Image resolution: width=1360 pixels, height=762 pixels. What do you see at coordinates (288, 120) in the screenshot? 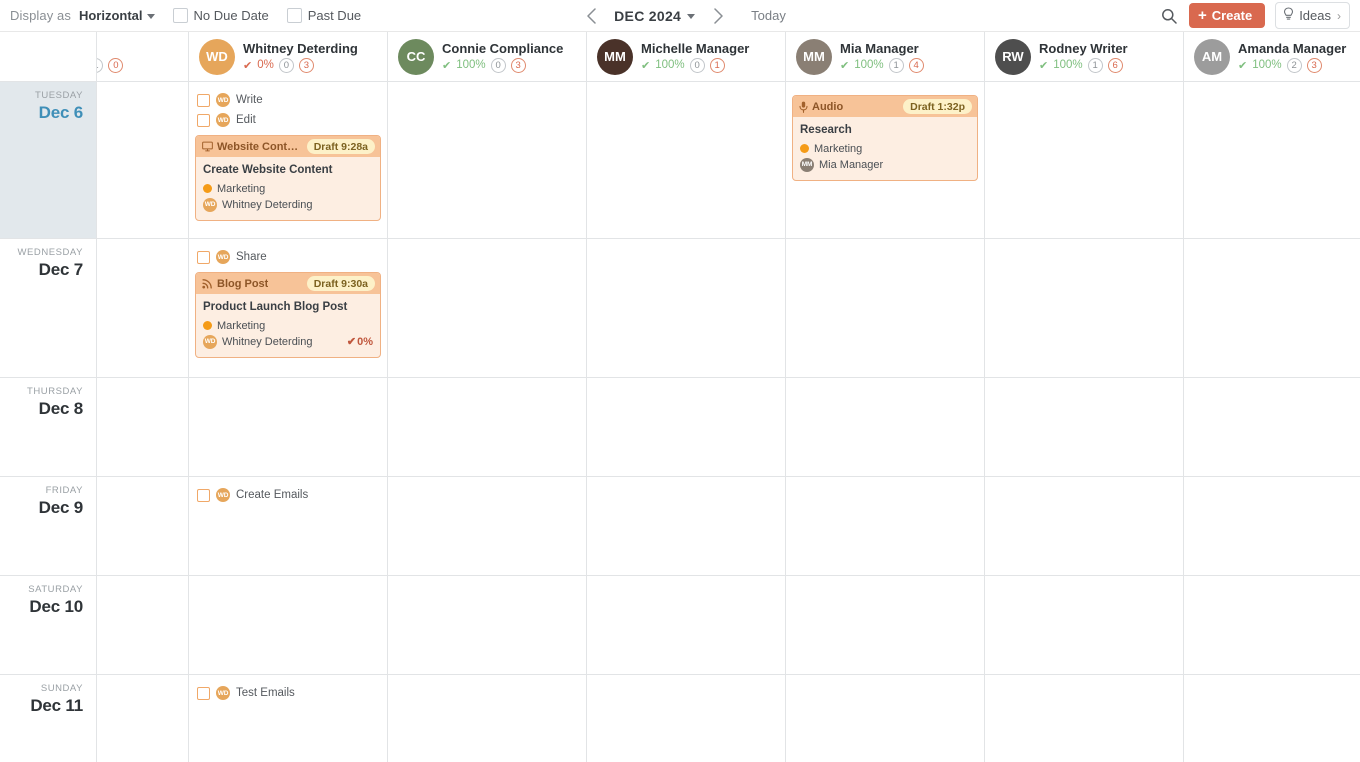
I see `task-item: WD Edit` at bounding box center [288, 120].